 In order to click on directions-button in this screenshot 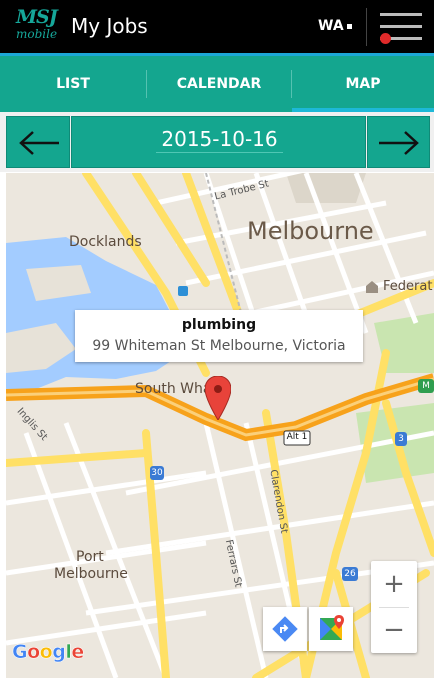, I will do `click(285, 629)`.